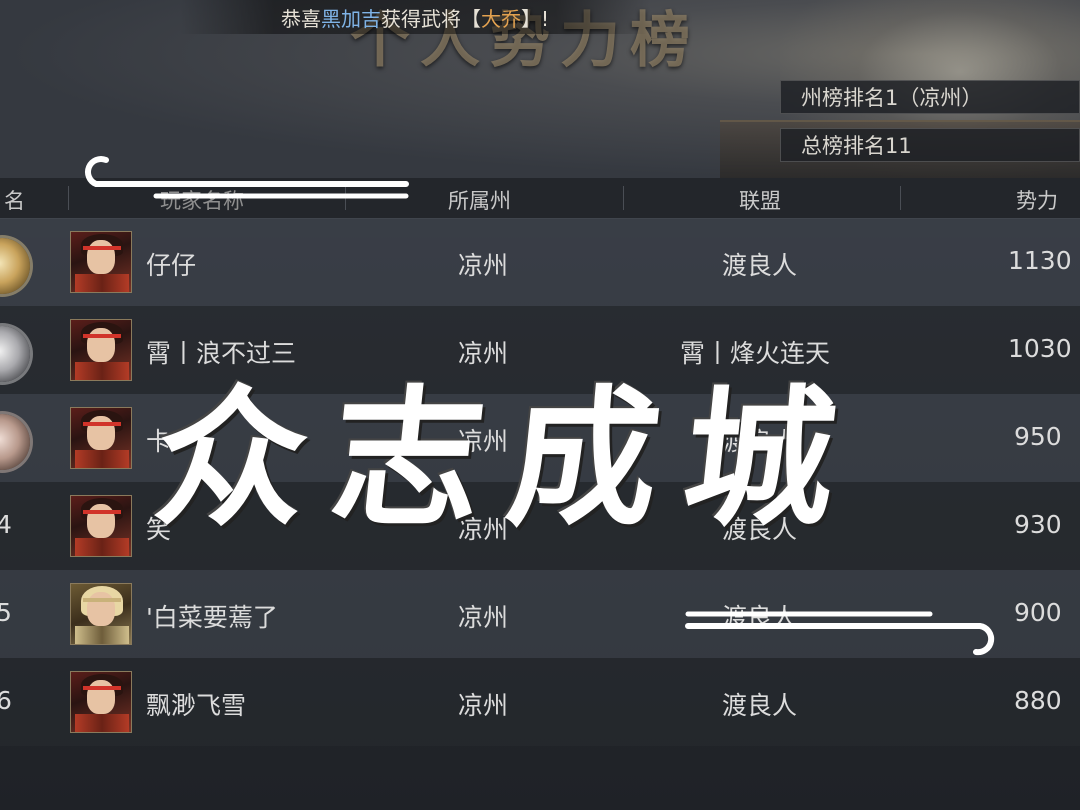 The width and height of the screenshot is (1080, 810). What do you see at coordinates (501, 17) in the screenshot?
I see `announcement-general: 大乔` at bounding box center [501, 17].